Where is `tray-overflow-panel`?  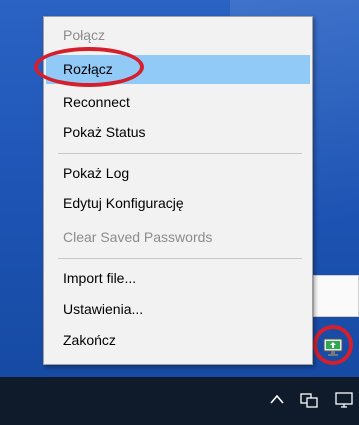
tray-overflow-panel is located at coordinates (336, 296).